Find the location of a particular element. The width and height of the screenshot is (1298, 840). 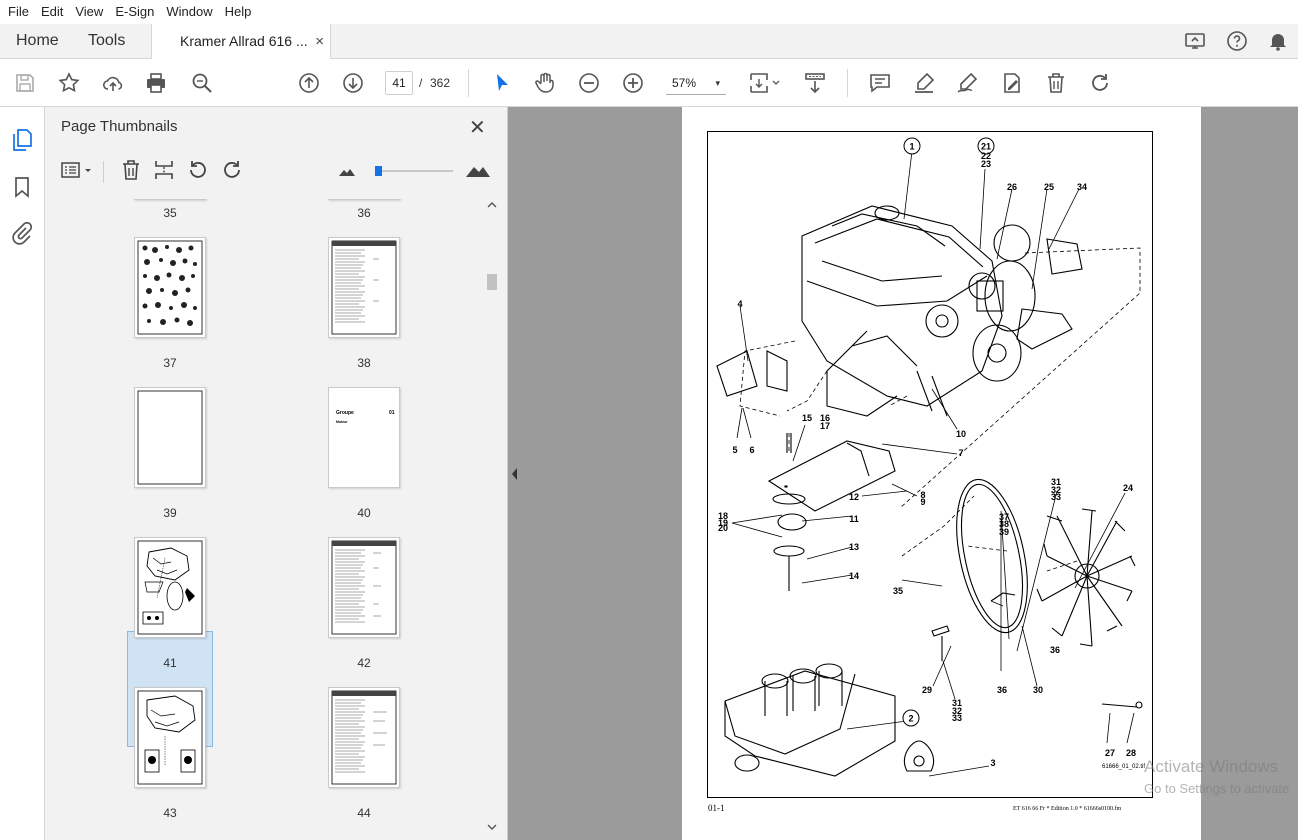

attachments-paperclip-icon is located at coordinates (22, 233).